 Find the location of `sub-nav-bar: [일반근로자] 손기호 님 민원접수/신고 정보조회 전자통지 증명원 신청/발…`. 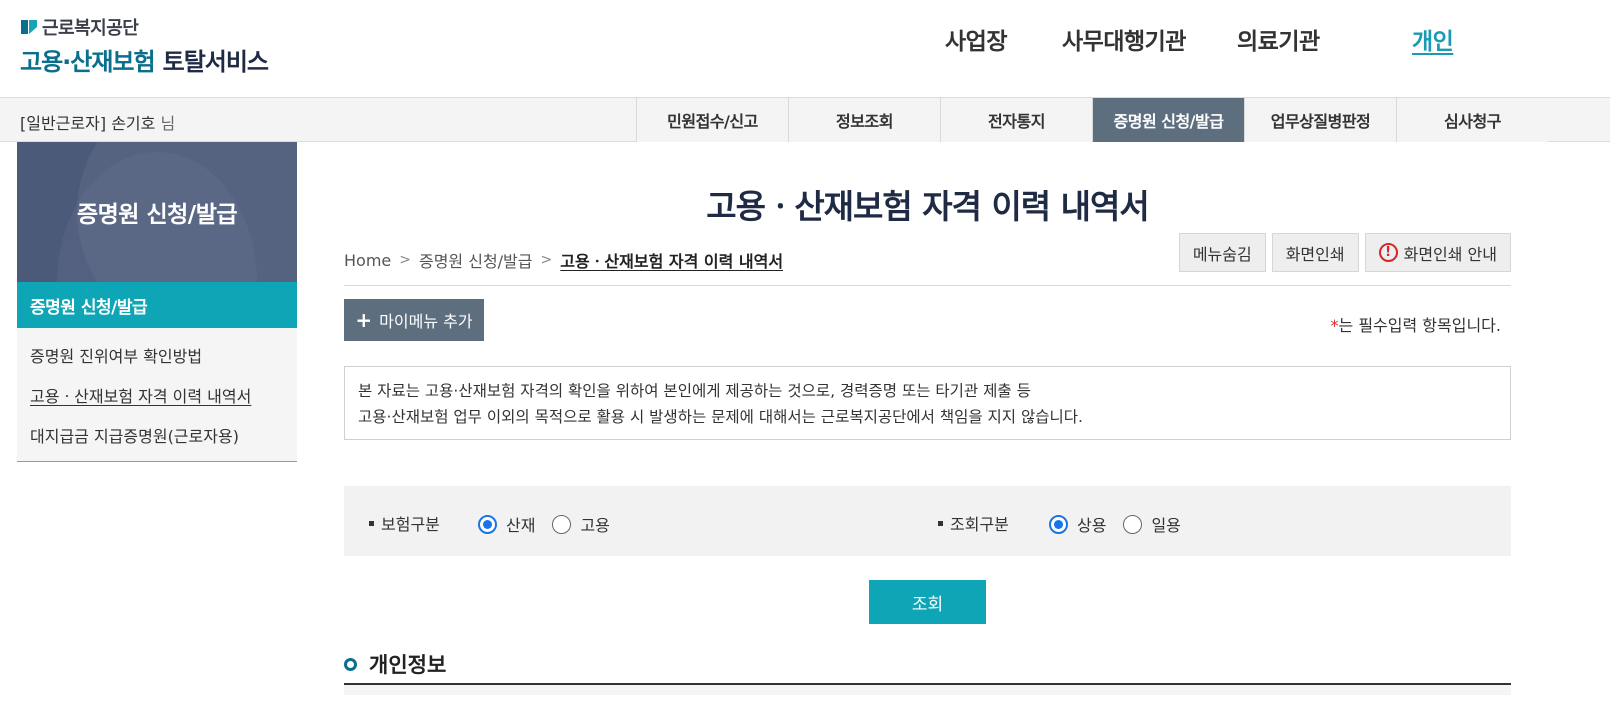

sub-nav-bar: [일반근로자] 손기호 님 민원접수/신고 정보조회 전자통지 증명원 신청/발… is located at coordinates (805, 119).